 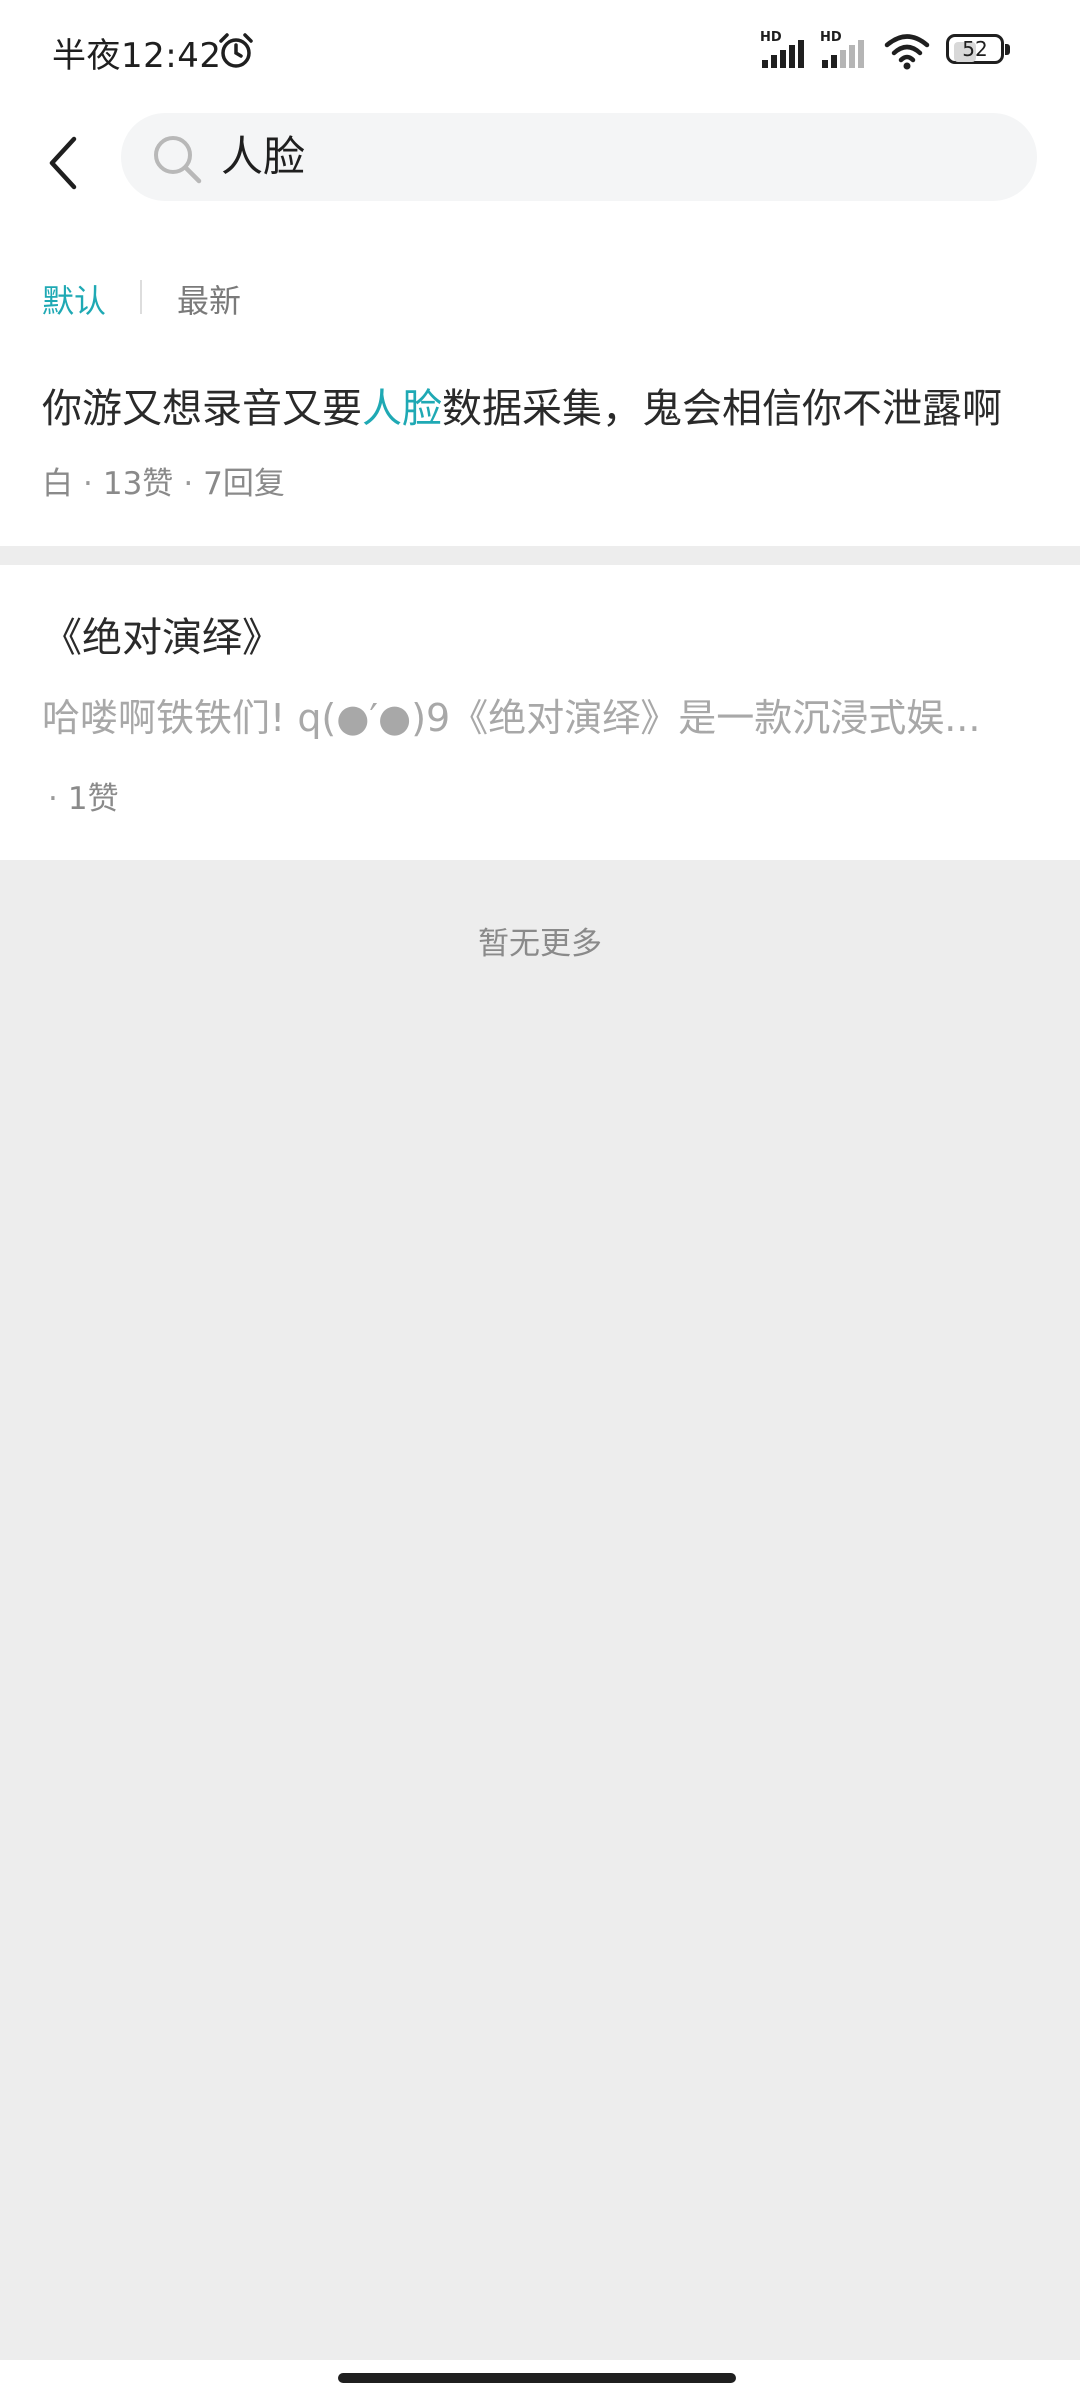 I want to click on status-time: 半夜12:42, so click(x=137, y=56).